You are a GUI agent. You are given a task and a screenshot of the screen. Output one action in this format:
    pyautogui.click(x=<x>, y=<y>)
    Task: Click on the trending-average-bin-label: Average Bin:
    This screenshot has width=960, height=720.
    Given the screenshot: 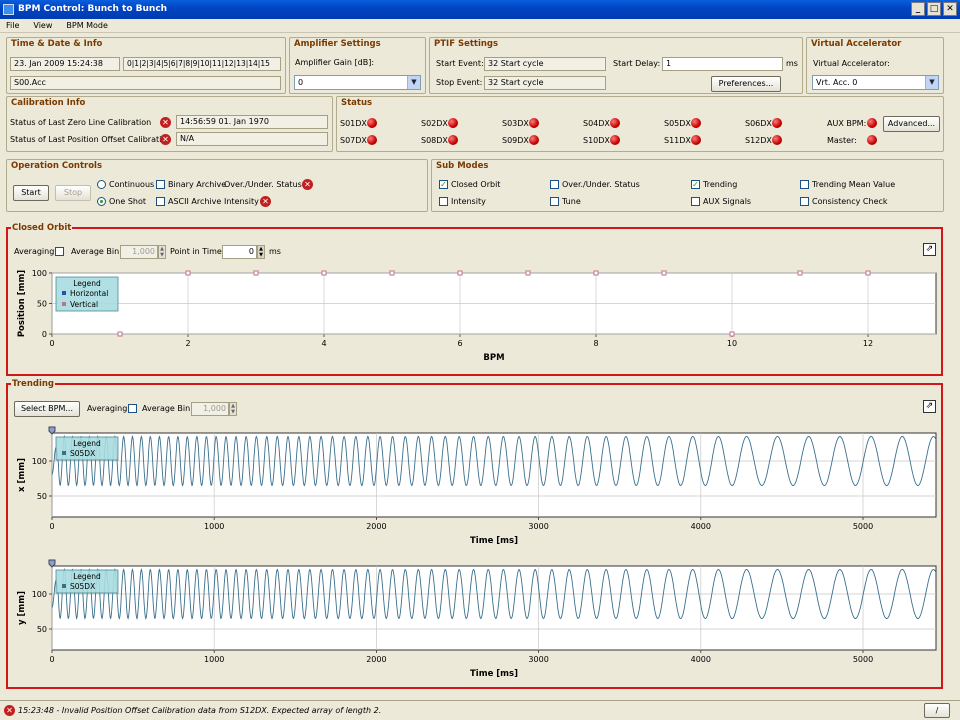 What is the action you would take?
    pyautogui.click(x=167, y=408)
    